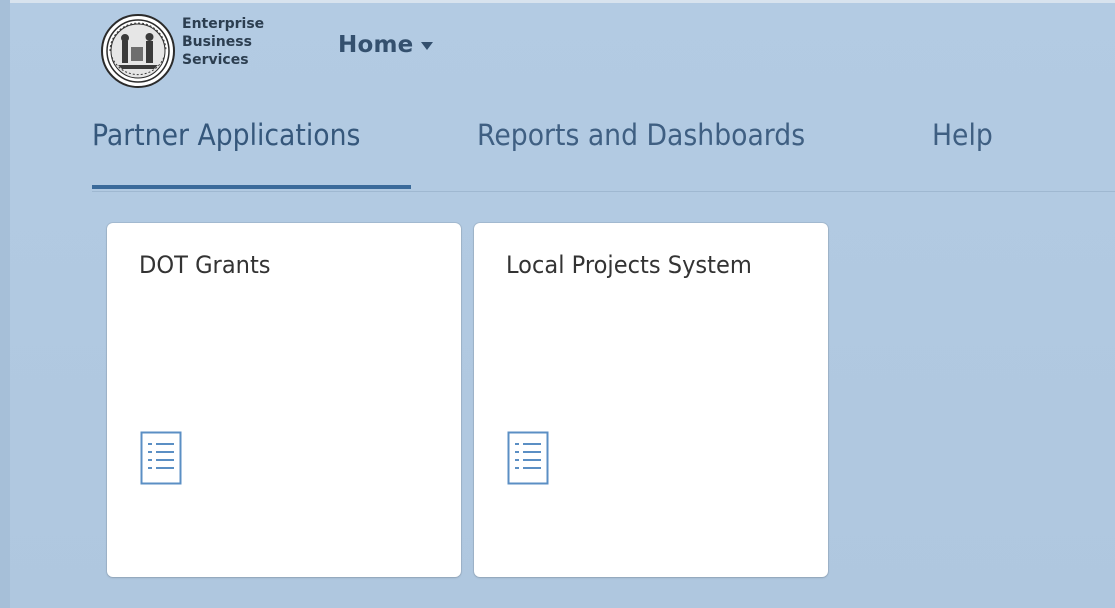  I want to click on left-edge-strip, so click(5, 304).